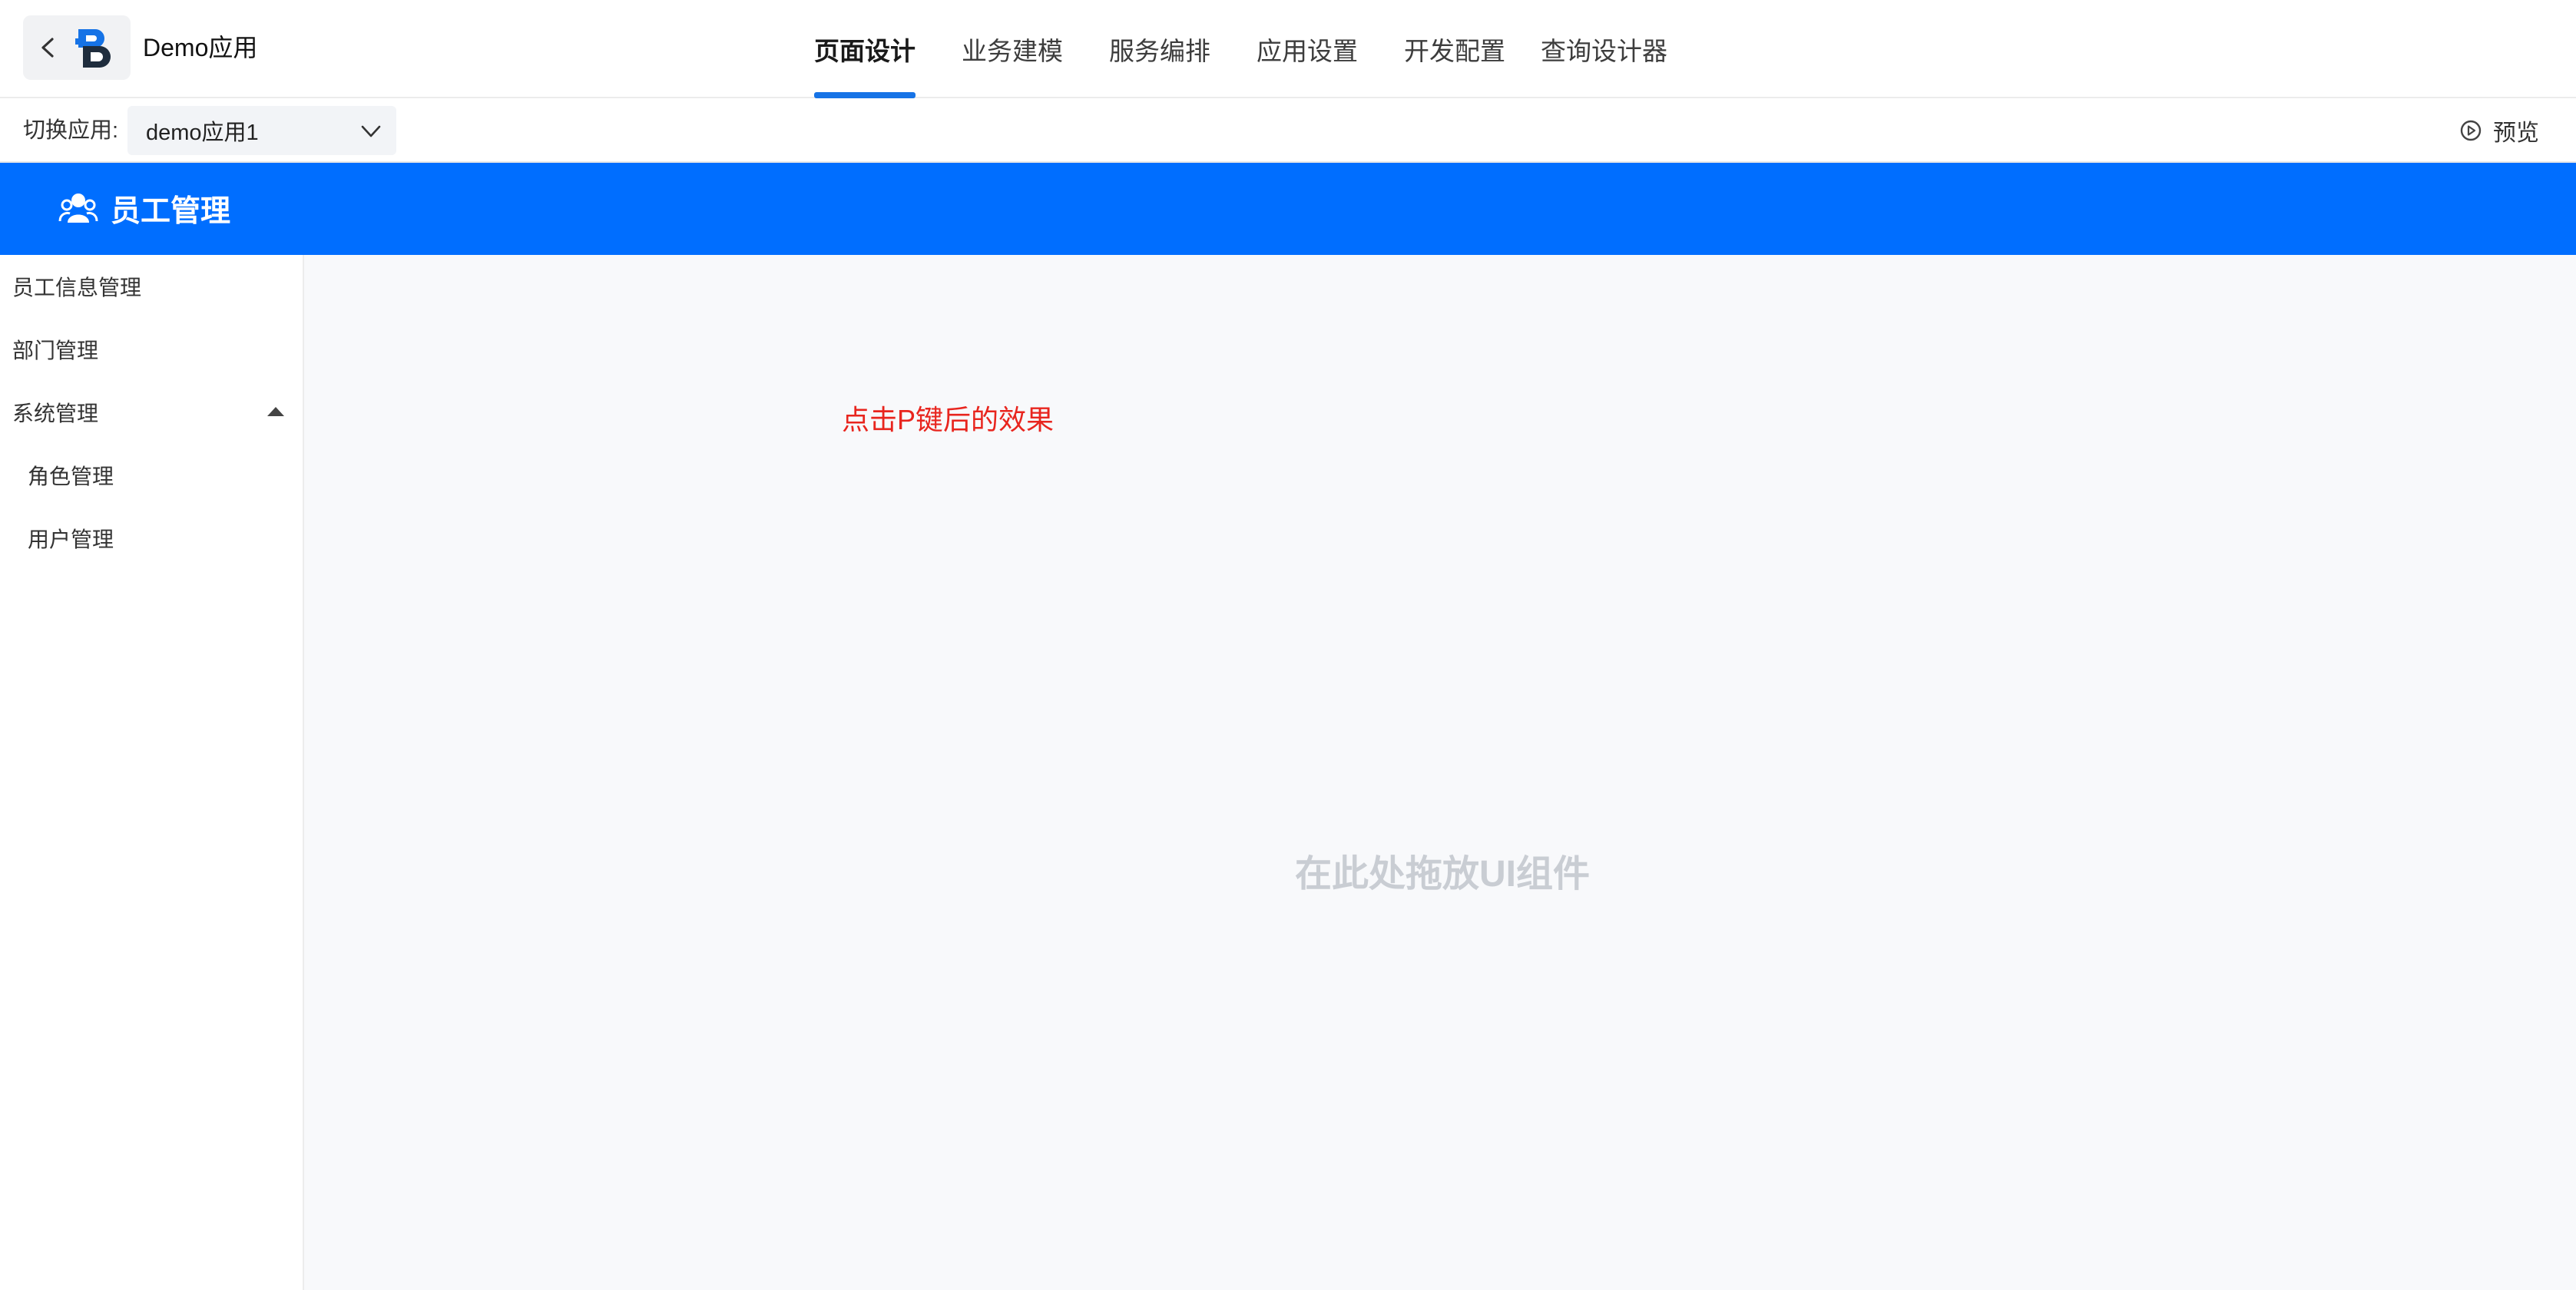  Describe the element at coordinates (56, 350) in the screenshot. I see `sidebar-item-label: 部门管理` at that location.